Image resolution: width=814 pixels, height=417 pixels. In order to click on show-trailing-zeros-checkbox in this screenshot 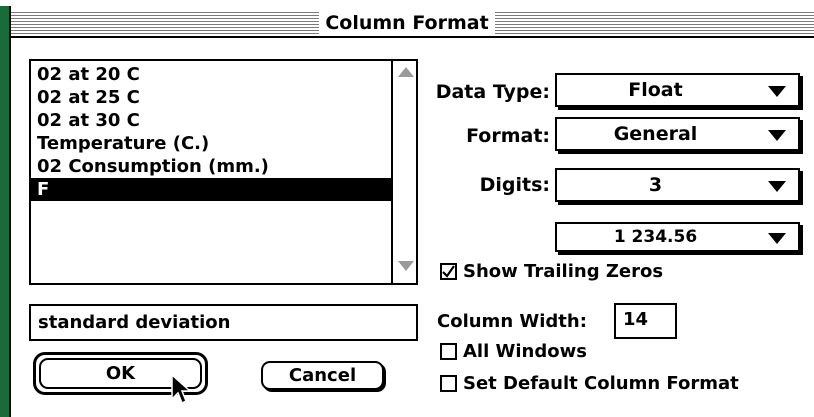, I will do `click(448, 271)`.